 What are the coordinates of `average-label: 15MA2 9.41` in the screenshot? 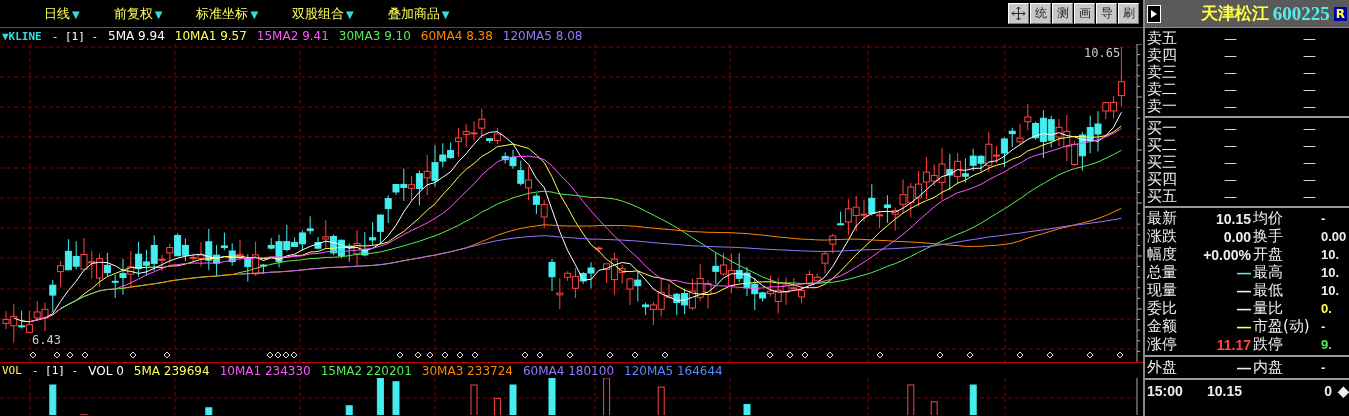 It's located at (292, 36).